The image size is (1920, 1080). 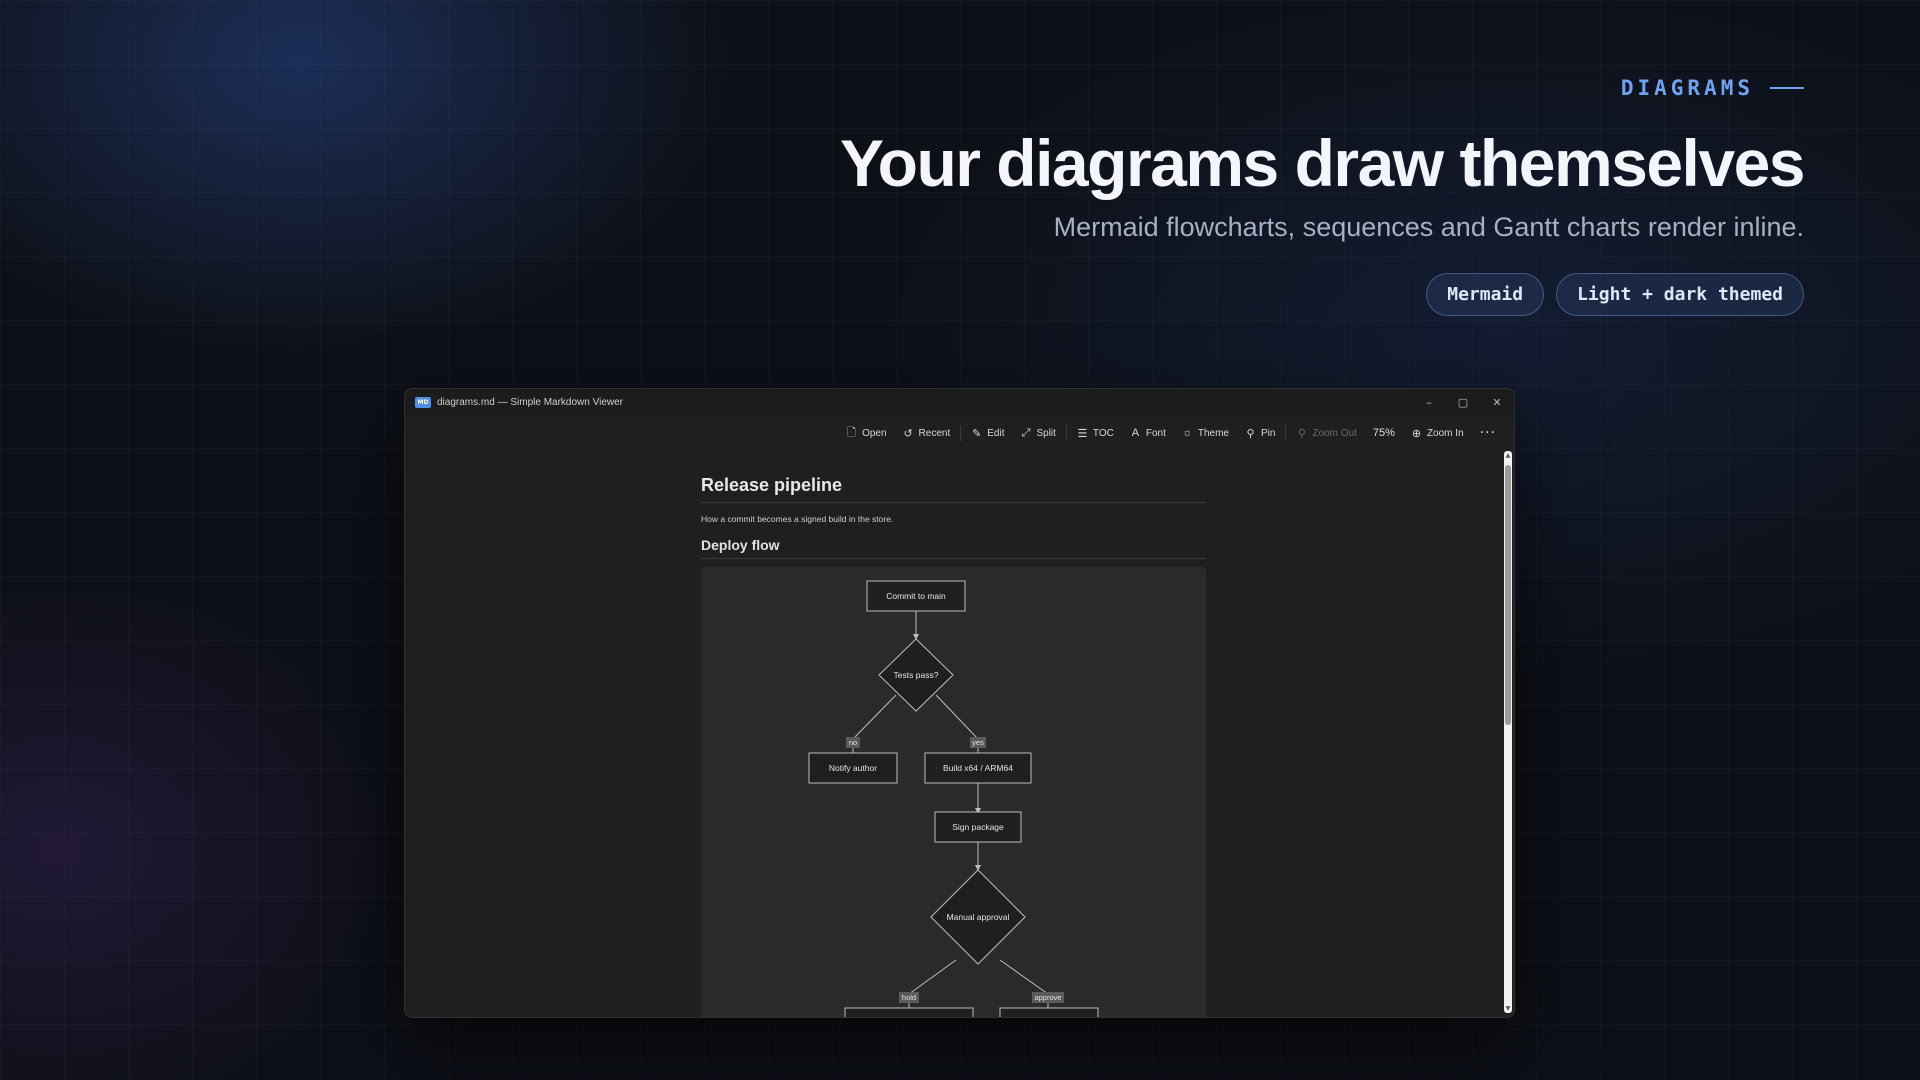 I want to click on edit-button: ✎ Edit, so click(x=987, y=433).